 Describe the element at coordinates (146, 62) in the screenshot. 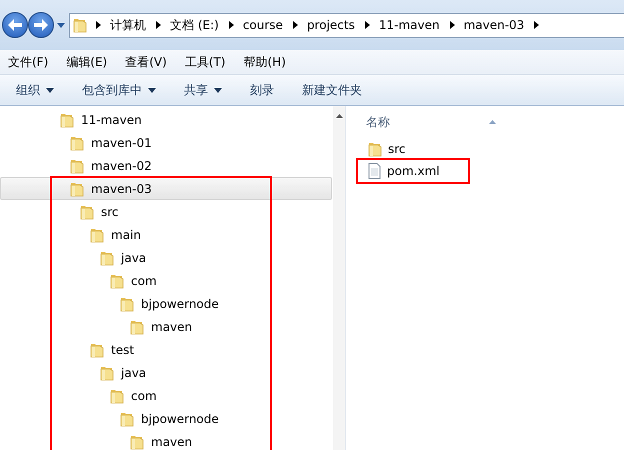

I see `menu-item: 查看(V)` at that location.